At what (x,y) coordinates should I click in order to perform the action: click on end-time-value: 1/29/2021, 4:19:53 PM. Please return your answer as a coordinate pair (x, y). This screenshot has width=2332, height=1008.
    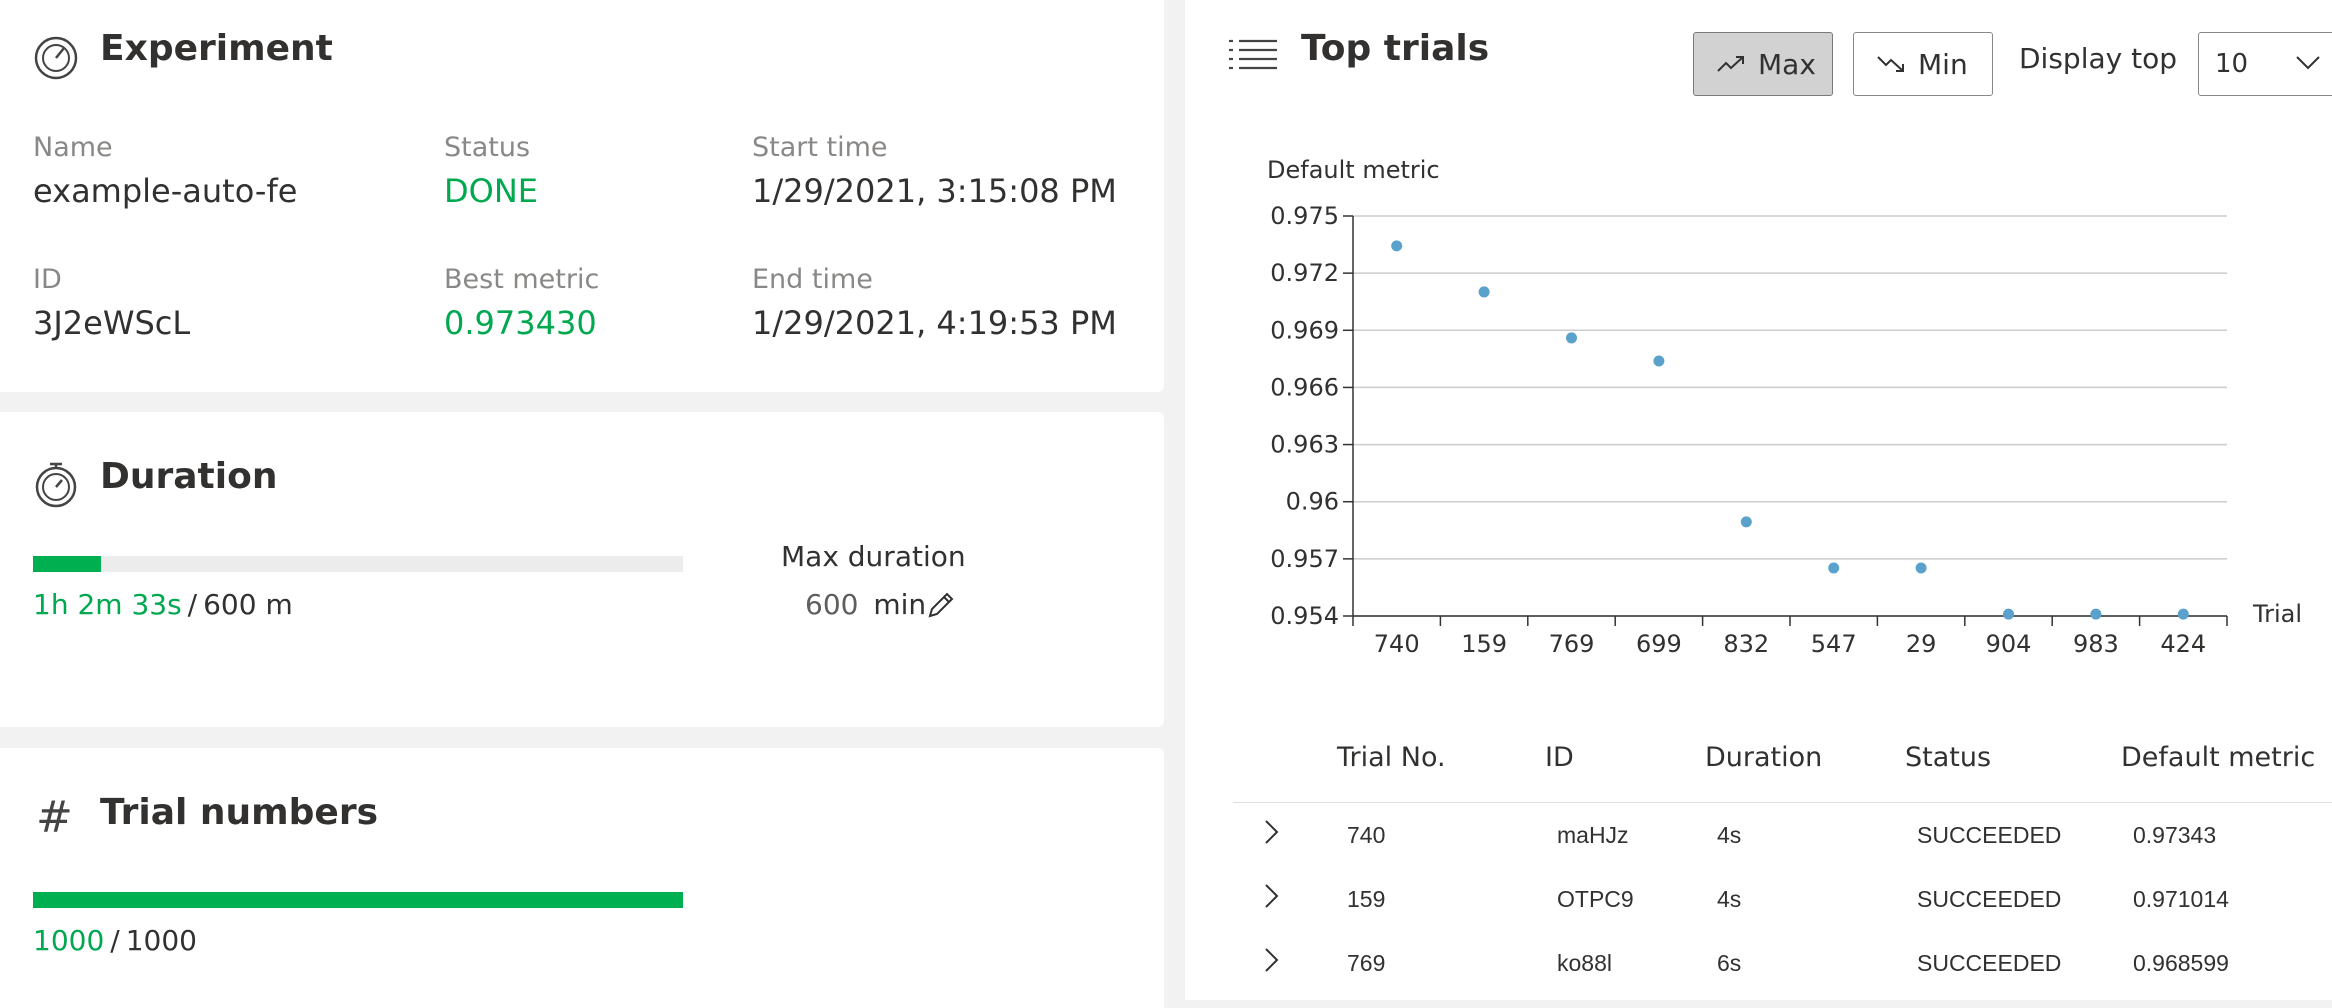
    Looking at the image, I should click on (934, 323).